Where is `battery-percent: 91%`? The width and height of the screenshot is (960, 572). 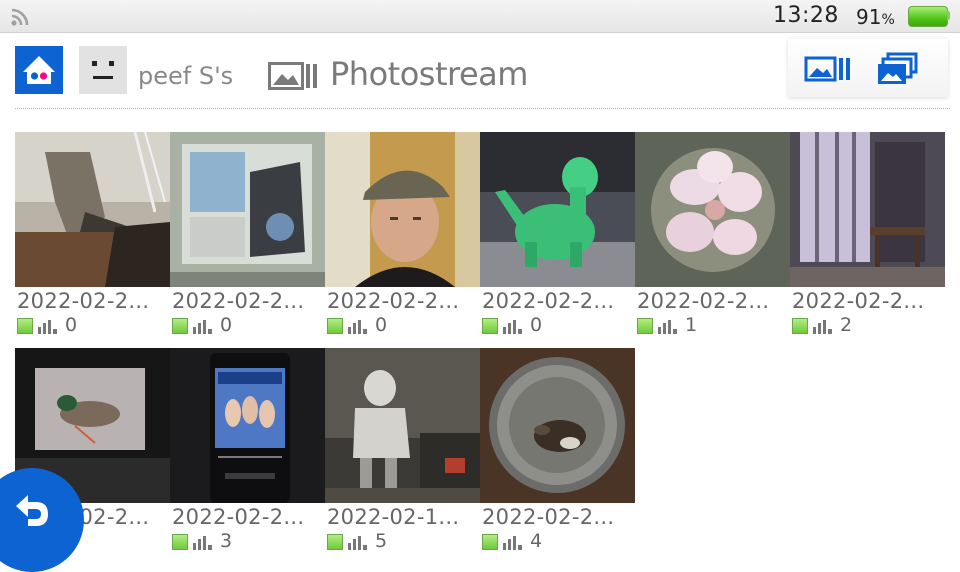 battery-percent: 91% is located at coordinates (875, 17).